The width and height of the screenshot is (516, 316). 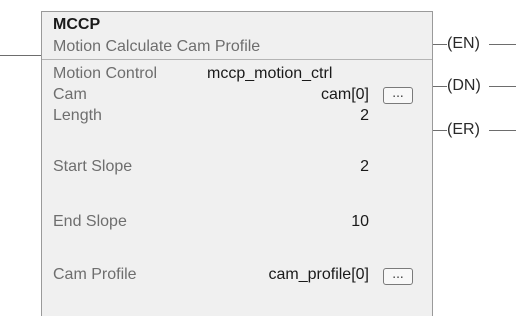 What do you see at coordinates (93, 166) in the screenshot?
I see `operand-label-start-slope: Start Slope` at bounding box center [93, 166].